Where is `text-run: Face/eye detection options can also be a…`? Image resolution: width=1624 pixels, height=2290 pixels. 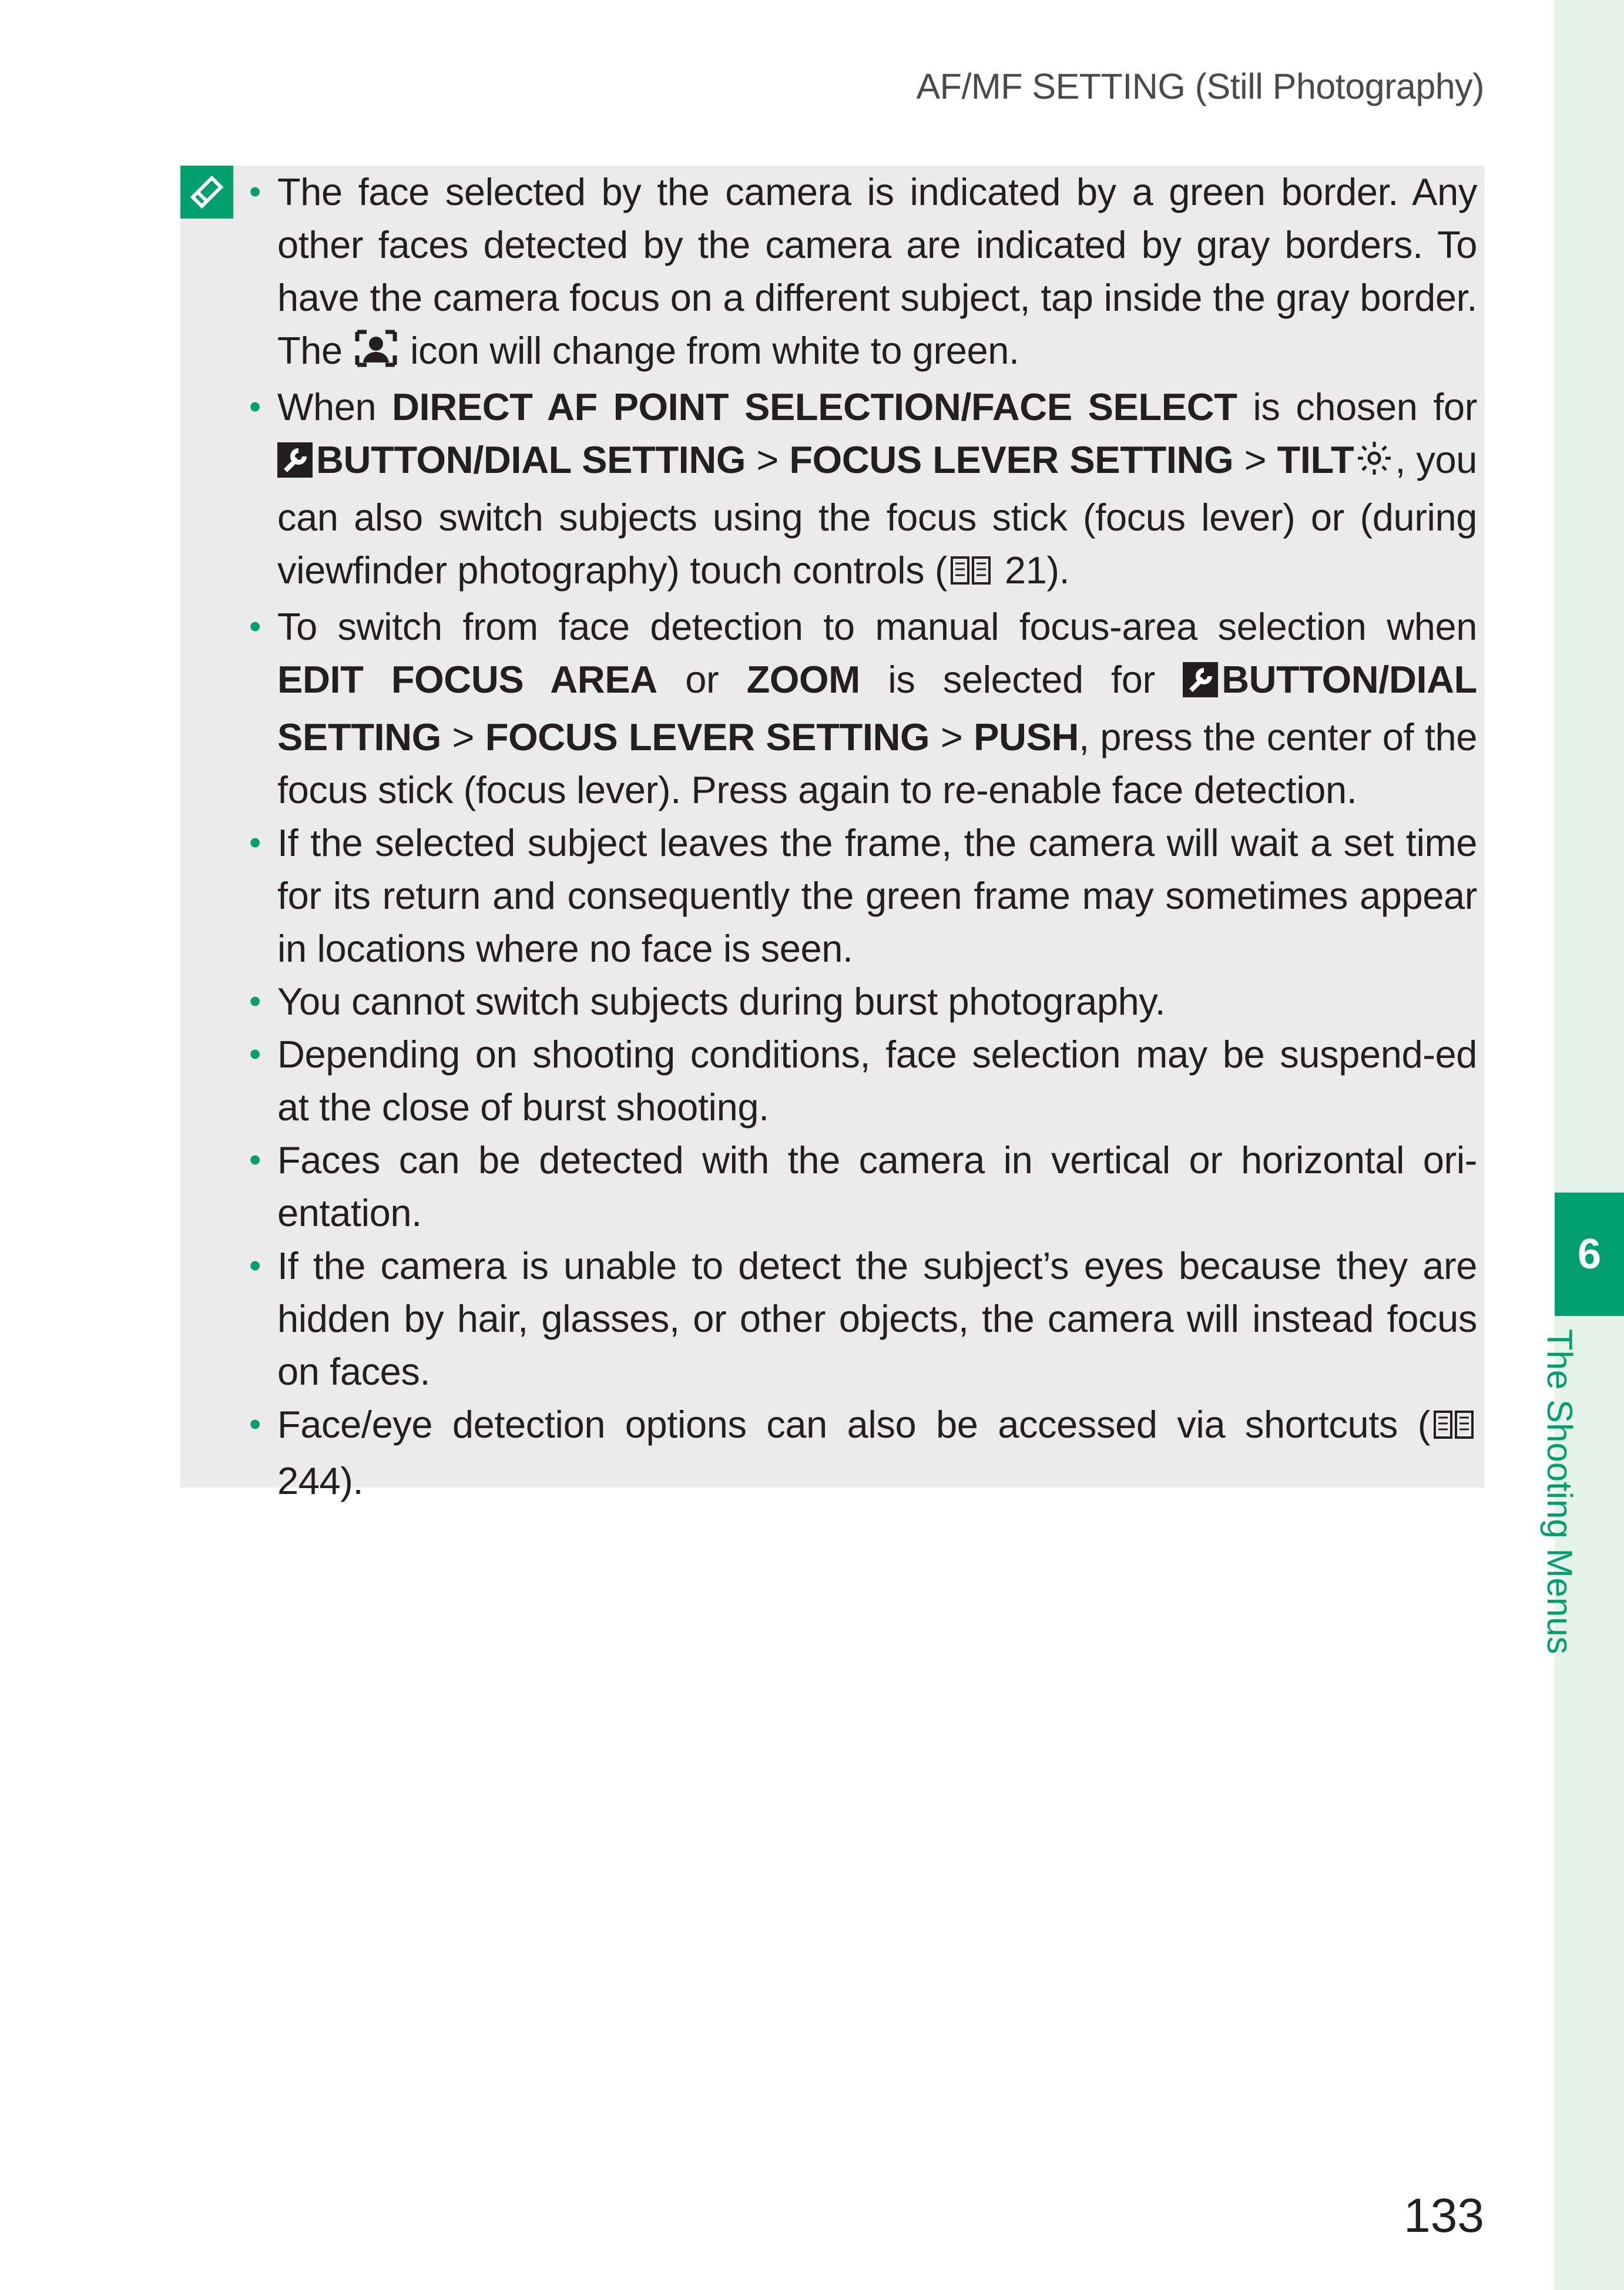
text-run: Face/eye detection options can also be a… is located at coordinates (854, 1424).